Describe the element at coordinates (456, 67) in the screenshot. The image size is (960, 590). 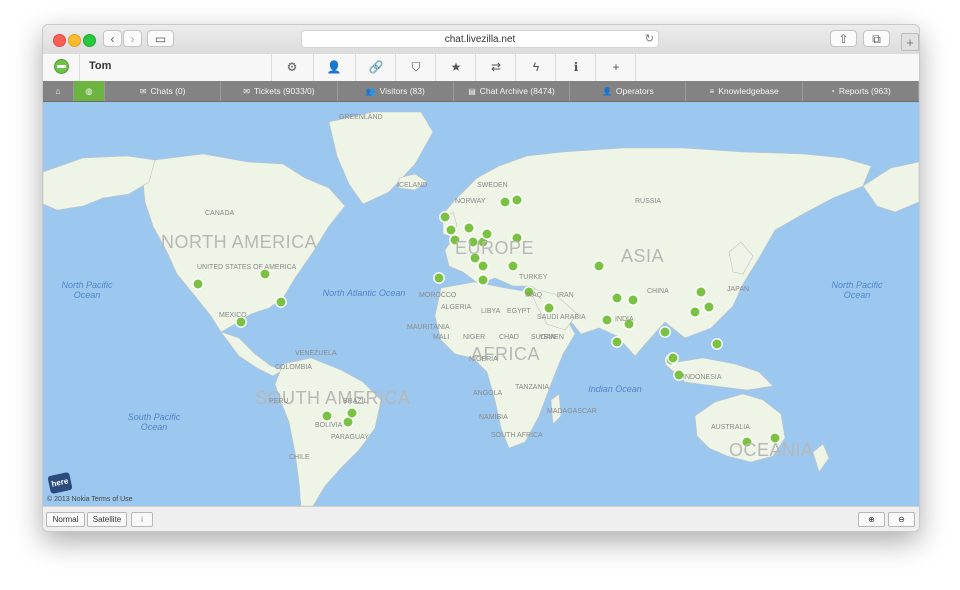
I see `star-button: ★` at that location.